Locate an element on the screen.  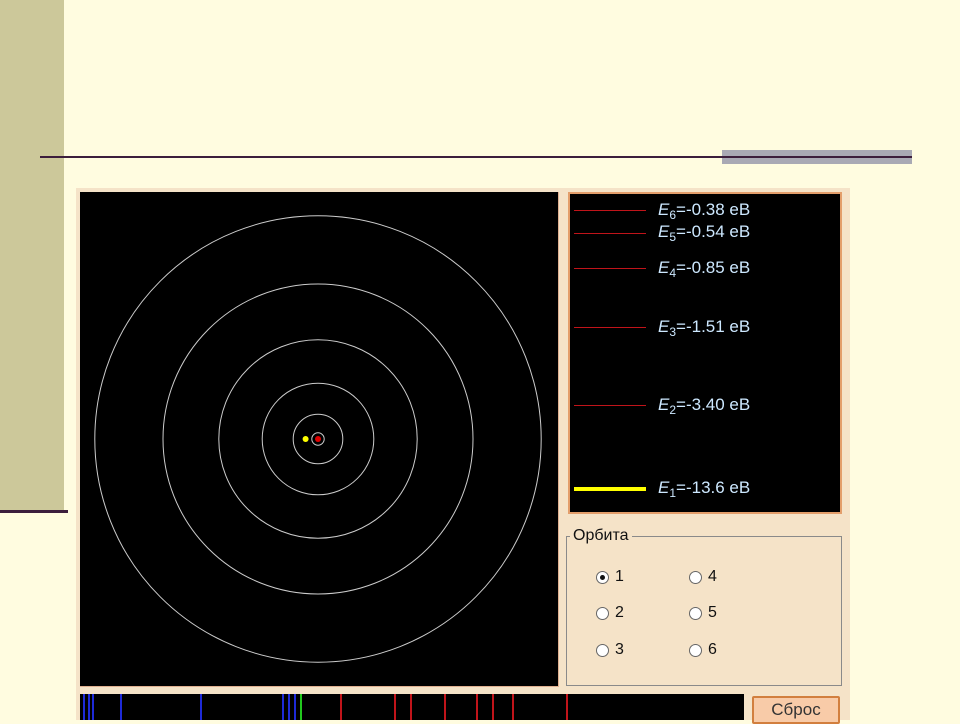
nucleus is located at coordinates (318, 439).